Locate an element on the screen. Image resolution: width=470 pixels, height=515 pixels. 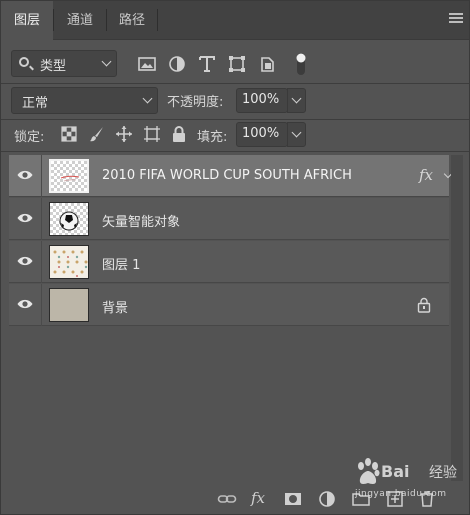
blend-mode-value: 正常 is located at coordinates (35, 103).